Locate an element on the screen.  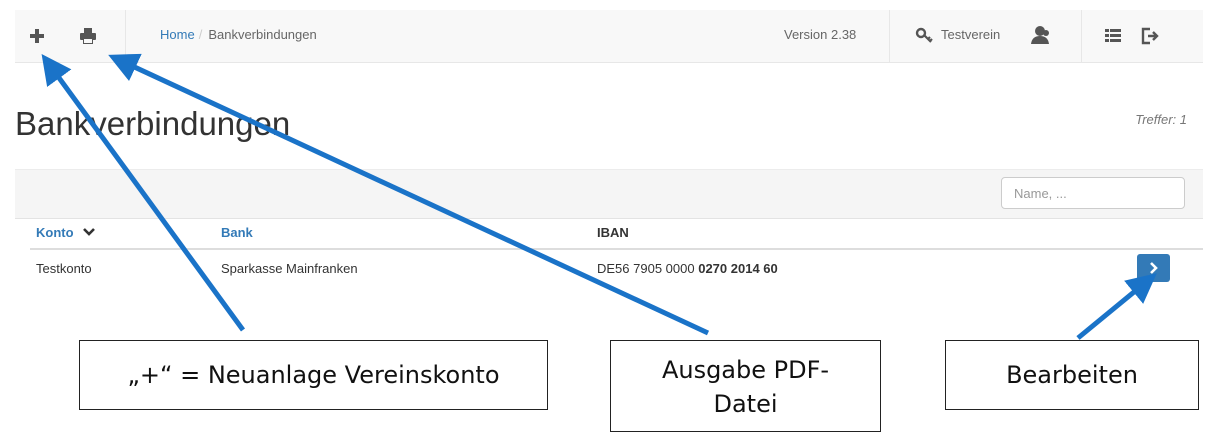
search-input is located at coordinates (1093, 193).